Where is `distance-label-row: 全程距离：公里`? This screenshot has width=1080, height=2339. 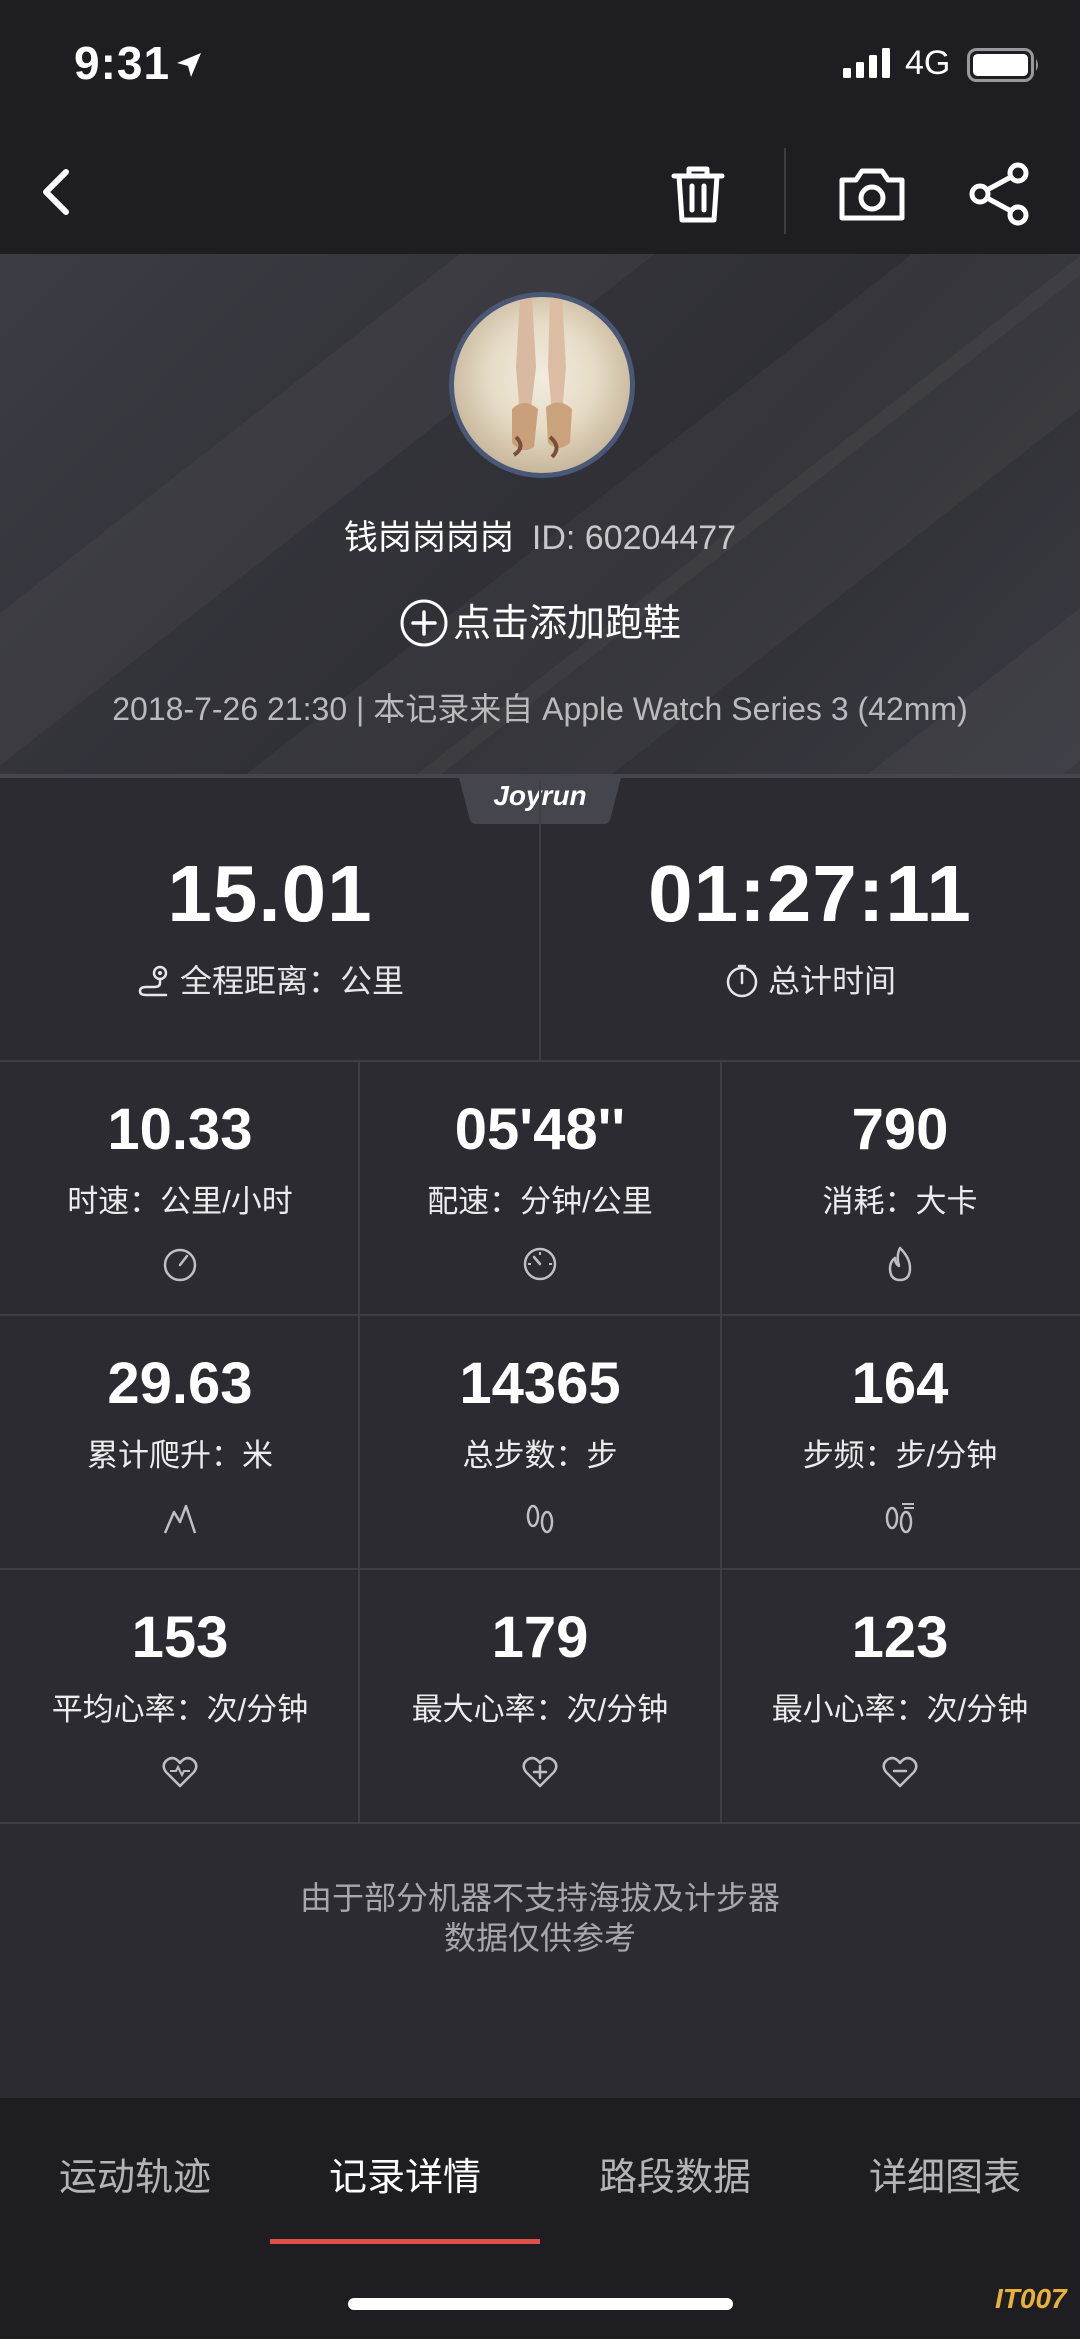 distance-label-row: 全程距离：公里 is located at coordinates (270, 979).